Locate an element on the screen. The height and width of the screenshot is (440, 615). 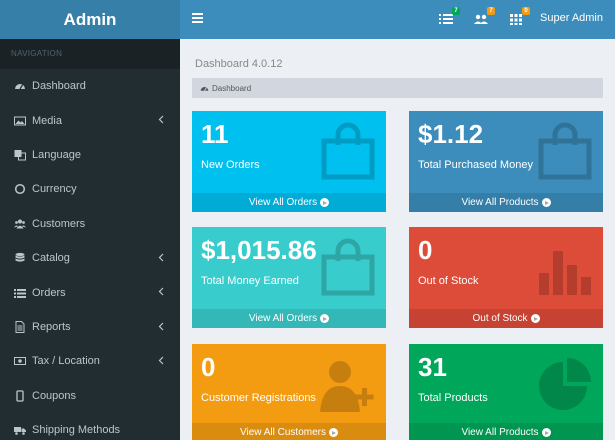
customers-badge: 7 is located at coordinates (491, 11).